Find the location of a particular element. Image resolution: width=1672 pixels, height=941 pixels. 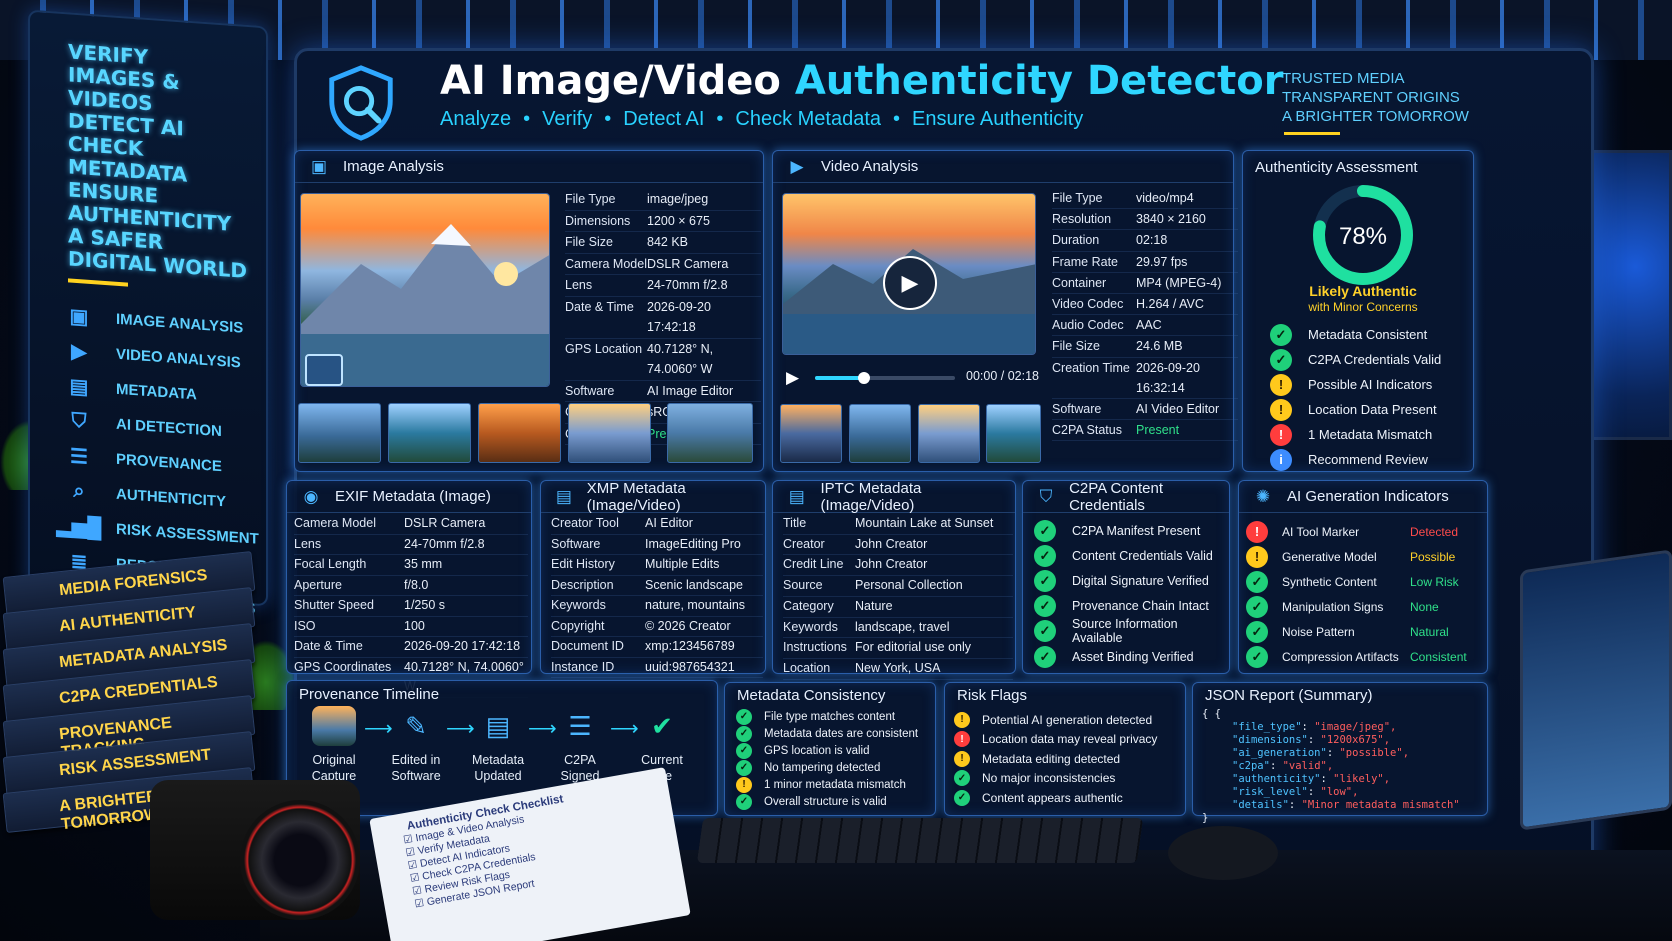

image-analysis-title: Image Analysis is located at coordinates (393, 166).